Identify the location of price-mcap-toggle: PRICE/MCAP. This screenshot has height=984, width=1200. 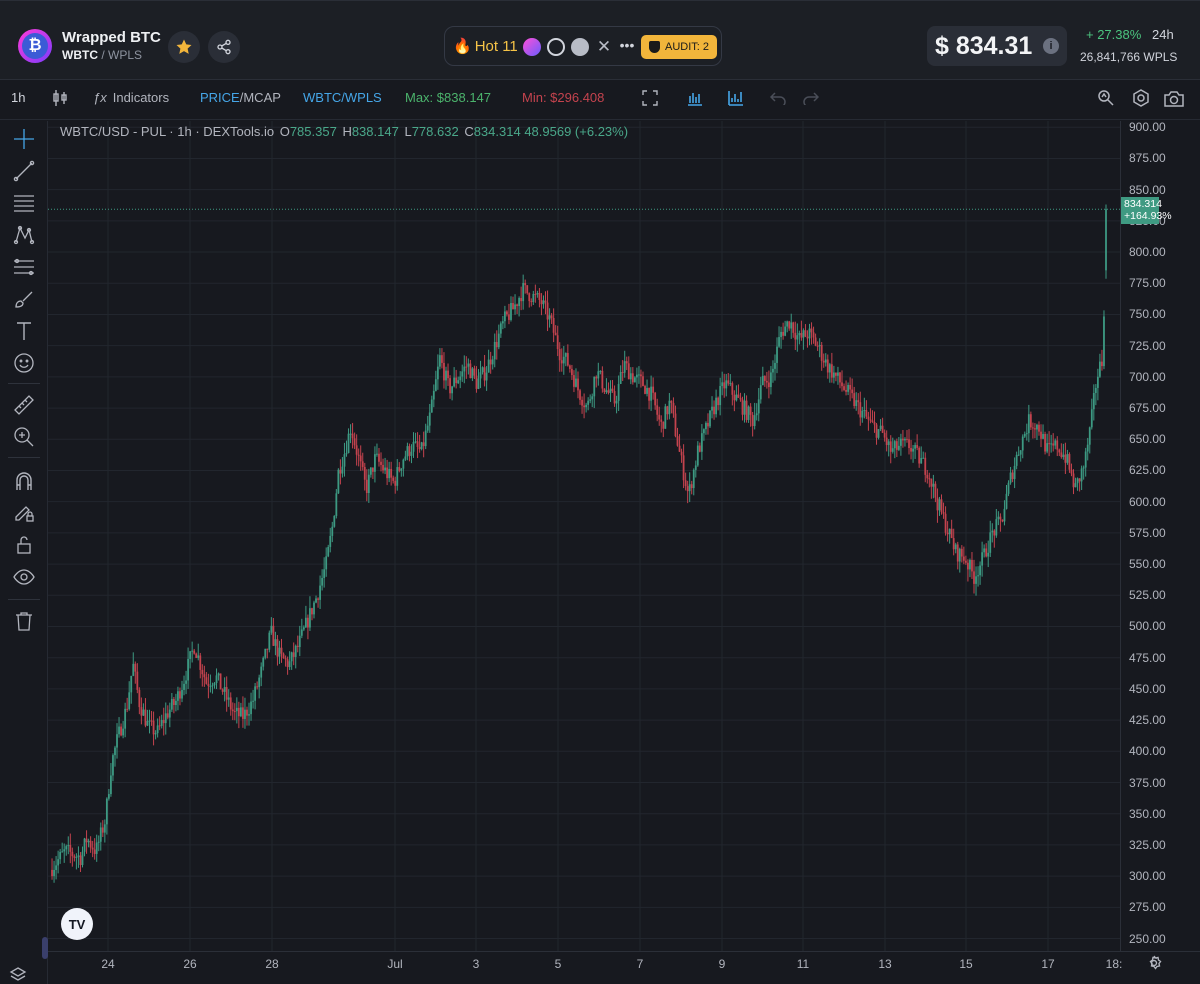
(240, 97).